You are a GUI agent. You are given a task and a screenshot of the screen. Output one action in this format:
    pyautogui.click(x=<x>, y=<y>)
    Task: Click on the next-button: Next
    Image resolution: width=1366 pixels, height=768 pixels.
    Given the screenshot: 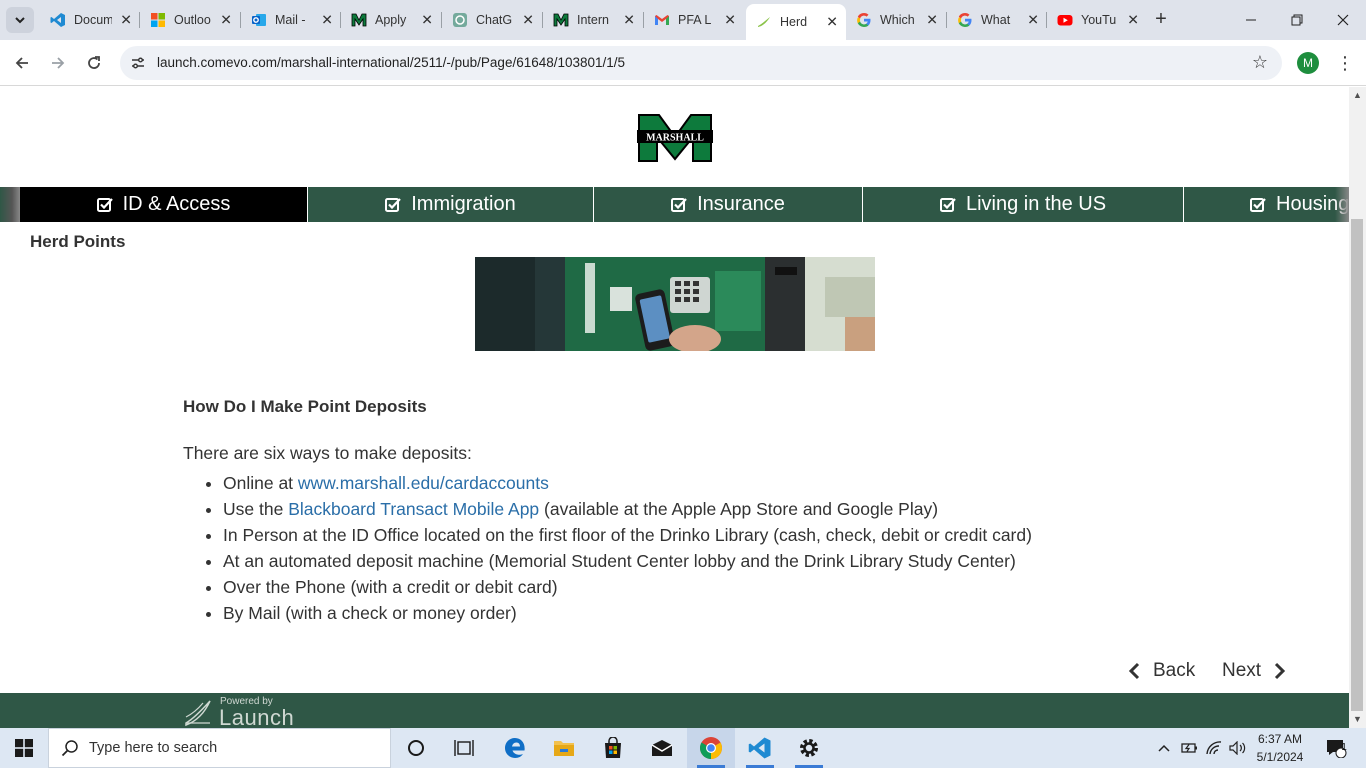 What is the action you would take?
    pyautogui.click(x=1254, y=671)
    